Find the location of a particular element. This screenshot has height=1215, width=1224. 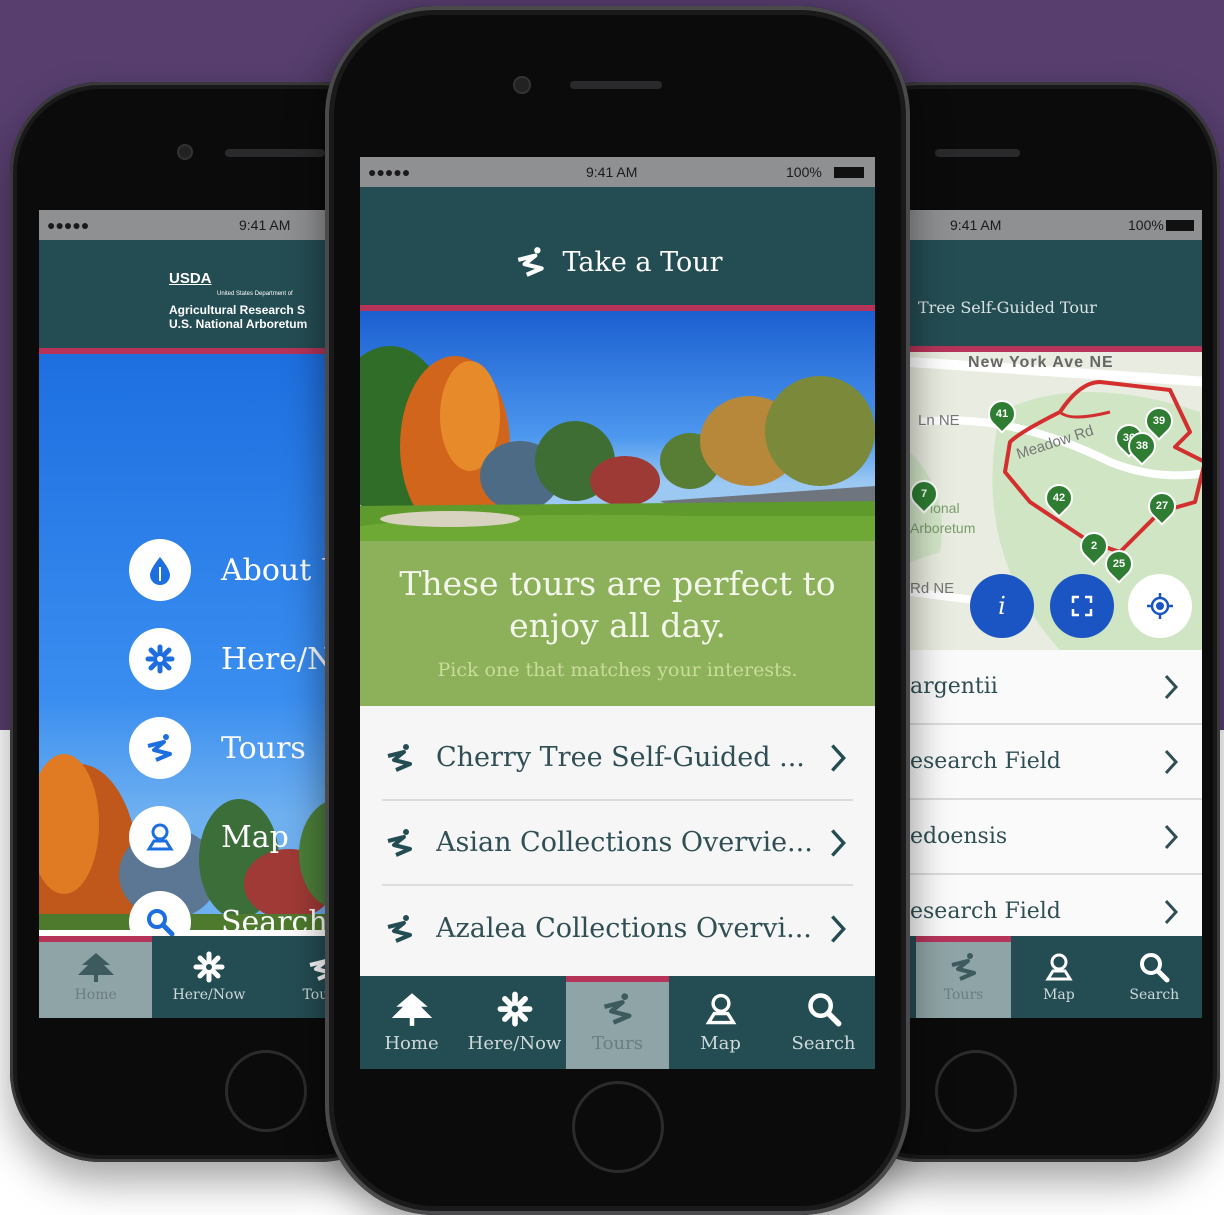

menu-item-tours: Tours is located at coordinates (217, 748).